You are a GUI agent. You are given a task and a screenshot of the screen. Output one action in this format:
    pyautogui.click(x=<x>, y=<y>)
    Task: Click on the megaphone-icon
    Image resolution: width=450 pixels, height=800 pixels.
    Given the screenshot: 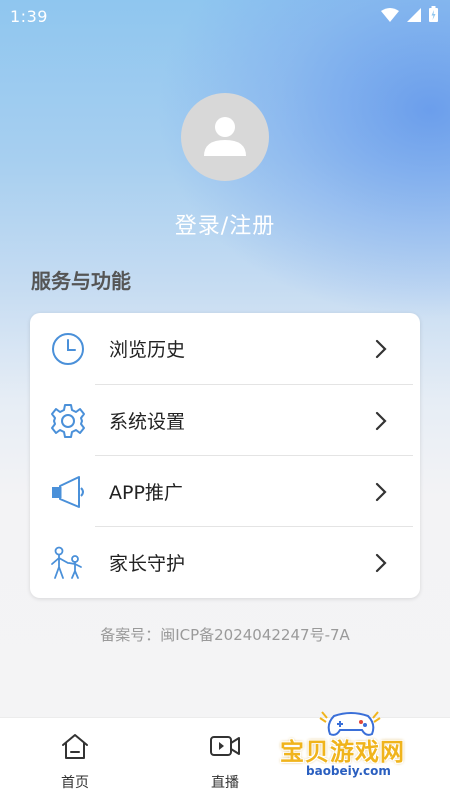 What is the action you would take?
    pyautogui.click(x=68, y=492)
    